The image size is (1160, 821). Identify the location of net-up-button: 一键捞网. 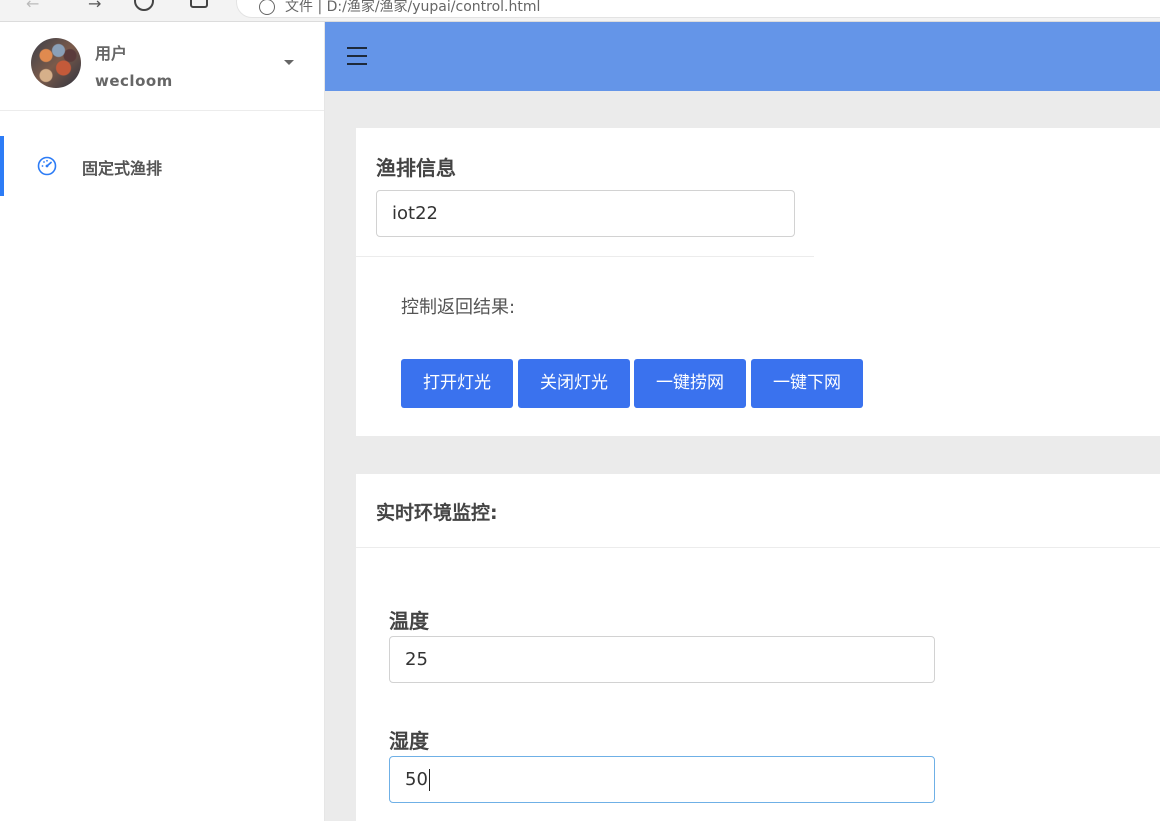
(690, 383).